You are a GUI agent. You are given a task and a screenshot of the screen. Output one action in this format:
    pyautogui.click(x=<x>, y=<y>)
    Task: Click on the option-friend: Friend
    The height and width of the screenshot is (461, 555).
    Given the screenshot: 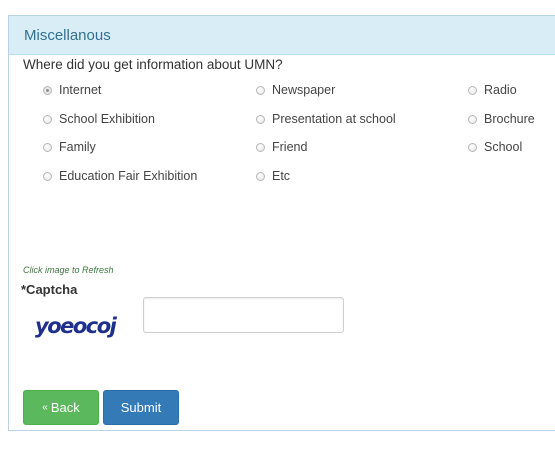 What is the action you would take?
    pyautogui.click(x=281, y=147)
    